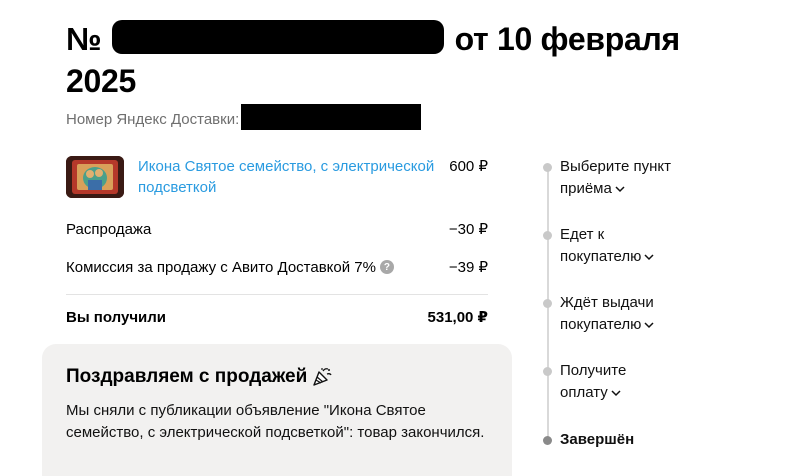  Describe the element at coordinates (597, 439) in the screenshot. I see `step-completed-label: Завершён` at that location.